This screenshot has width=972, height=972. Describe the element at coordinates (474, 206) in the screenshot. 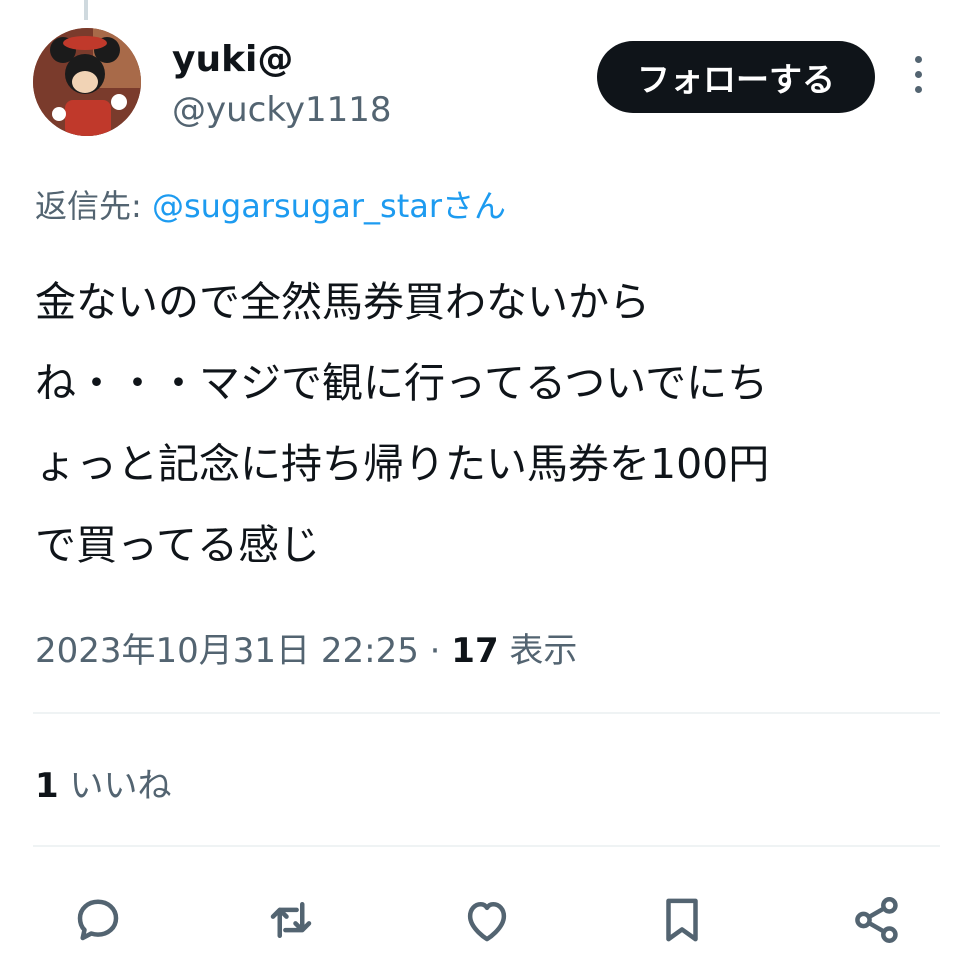

I see `reply-mention-suffix: さん` at that location.